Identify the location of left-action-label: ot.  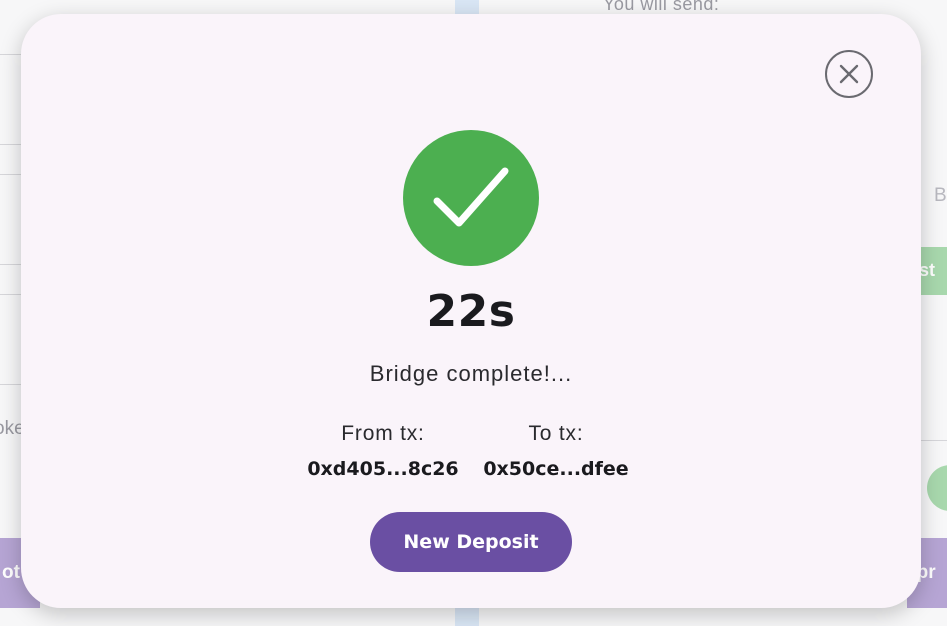
(11, 572).